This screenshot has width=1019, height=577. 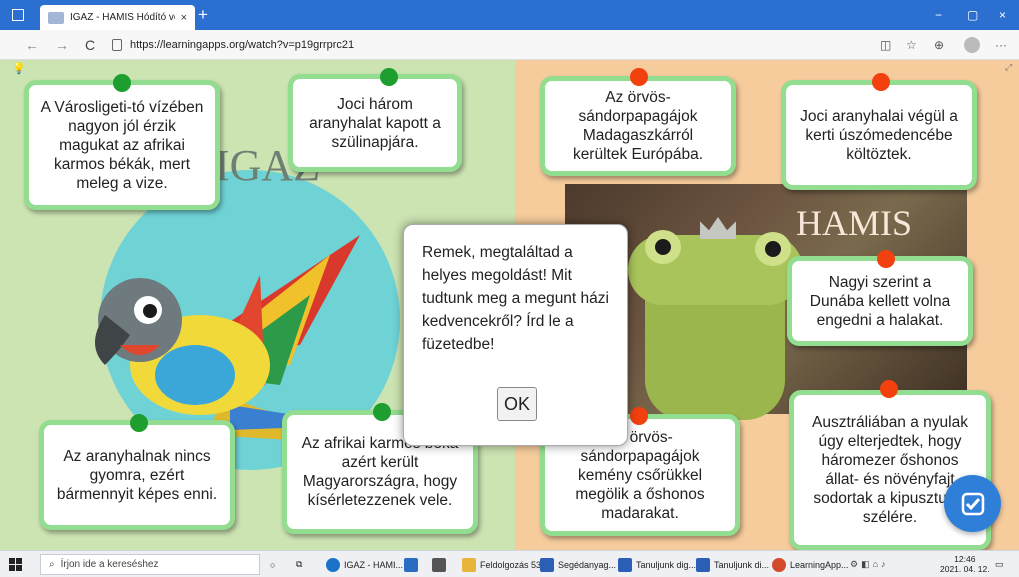 I want to click on hamis-label: HAMIS, so click(x=854, y=223).